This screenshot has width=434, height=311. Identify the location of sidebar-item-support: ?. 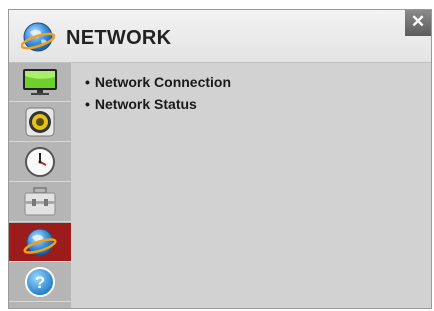
(40, 282).